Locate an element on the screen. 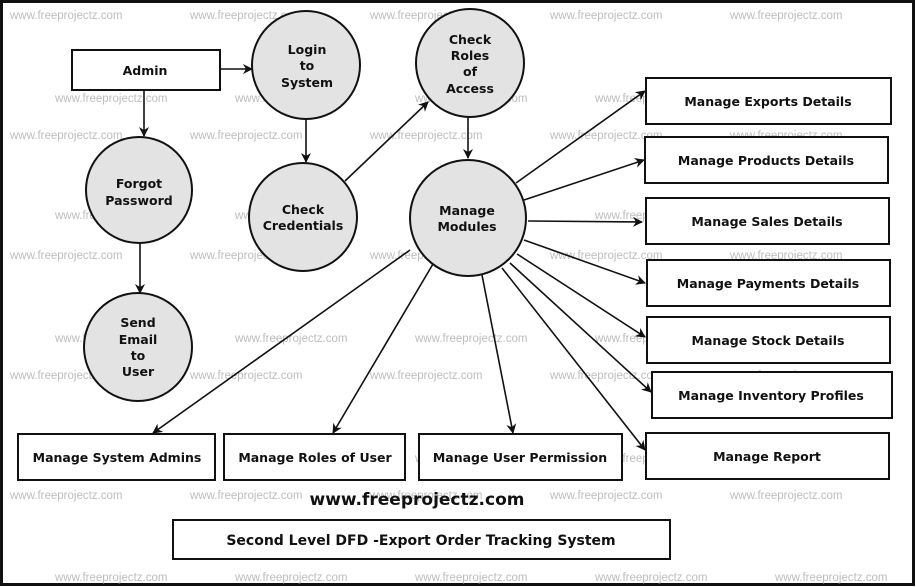 The width and height of the screenshot is (916, 587). entity-label: Manage Products Details is located at coordinates (766, 160).